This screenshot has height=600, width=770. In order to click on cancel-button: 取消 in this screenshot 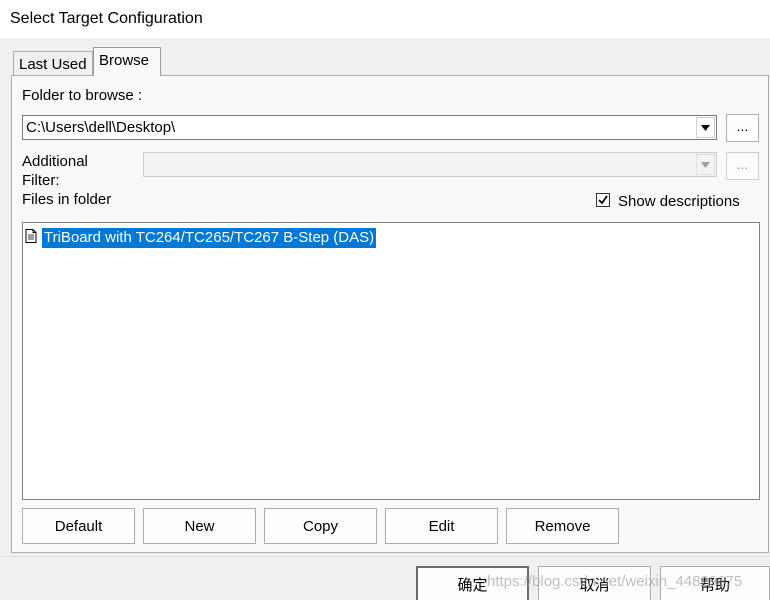, I will do `click(594, 583)`.